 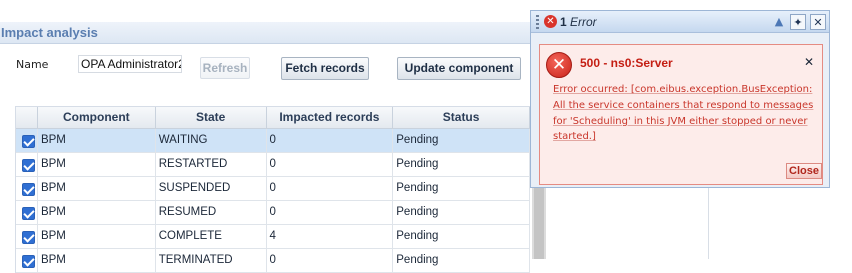 What do you see at coordinates (130, 64) in the screenshot?
I see `name-field: OPA Administrator2` at bounding box center [130, 64].